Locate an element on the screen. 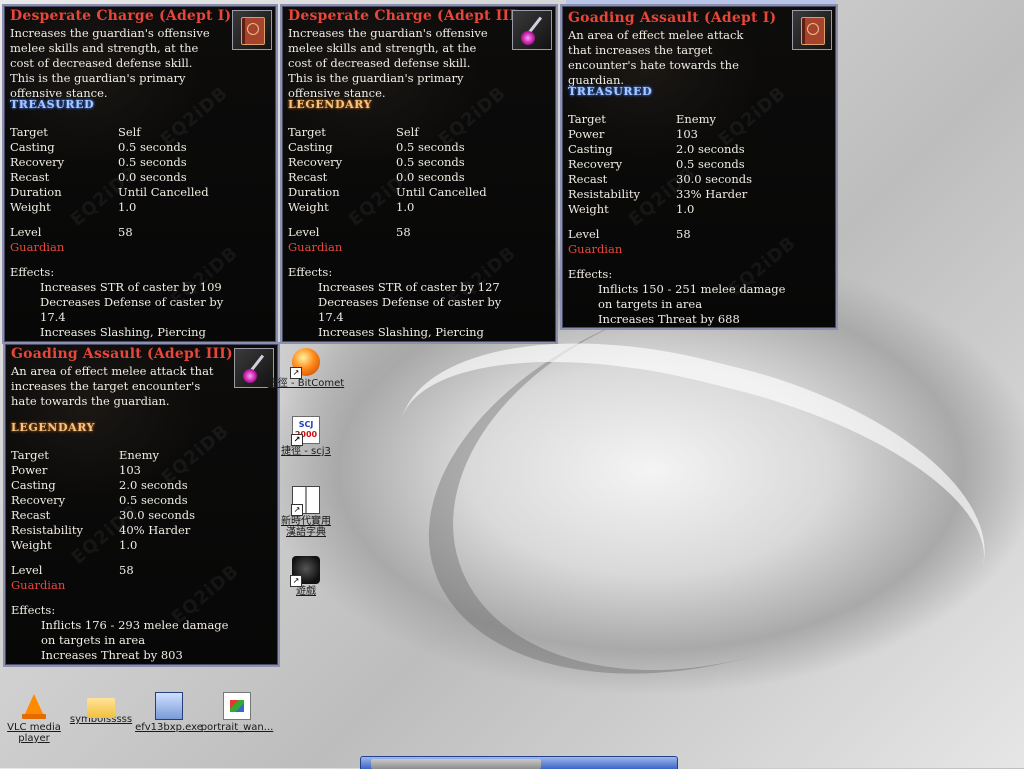 The height and width of the screenshot is (769, 1024). class-label: Guardian is located at coordinates (37, 247).